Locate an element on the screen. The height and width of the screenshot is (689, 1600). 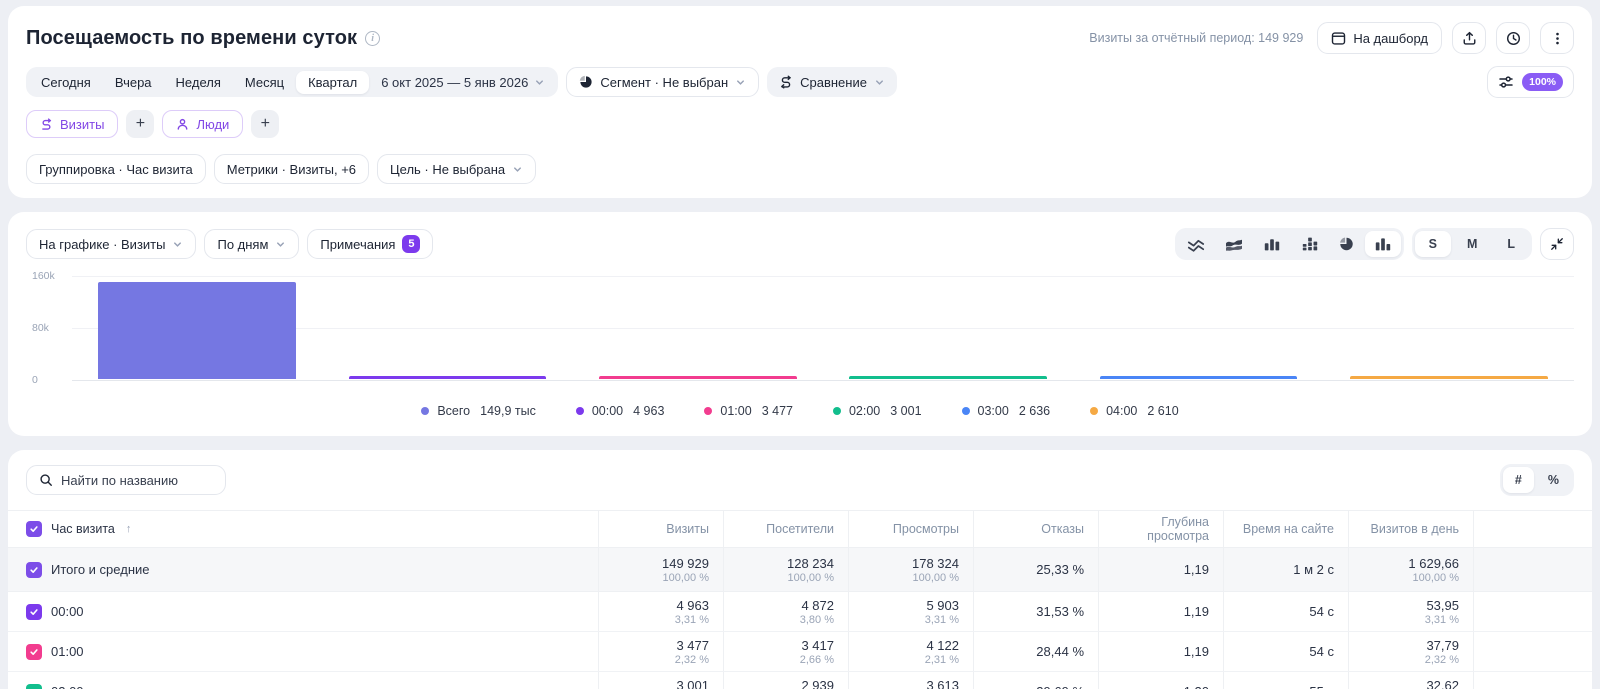
cell-value: 53,95 is located at coordinates (1442, 605).